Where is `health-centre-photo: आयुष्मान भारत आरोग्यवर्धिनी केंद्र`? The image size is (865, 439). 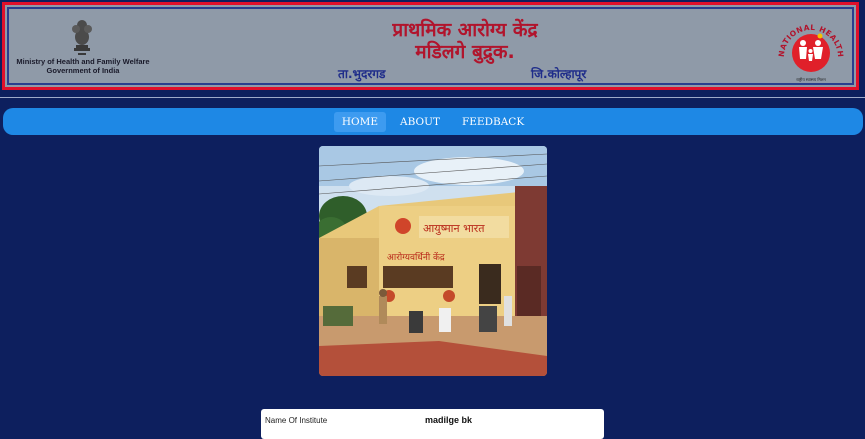 health-centre-photo: आयुष्मान भारत आरोग्यवर्धिनी केंद्र is located at coordinates (433, 261).